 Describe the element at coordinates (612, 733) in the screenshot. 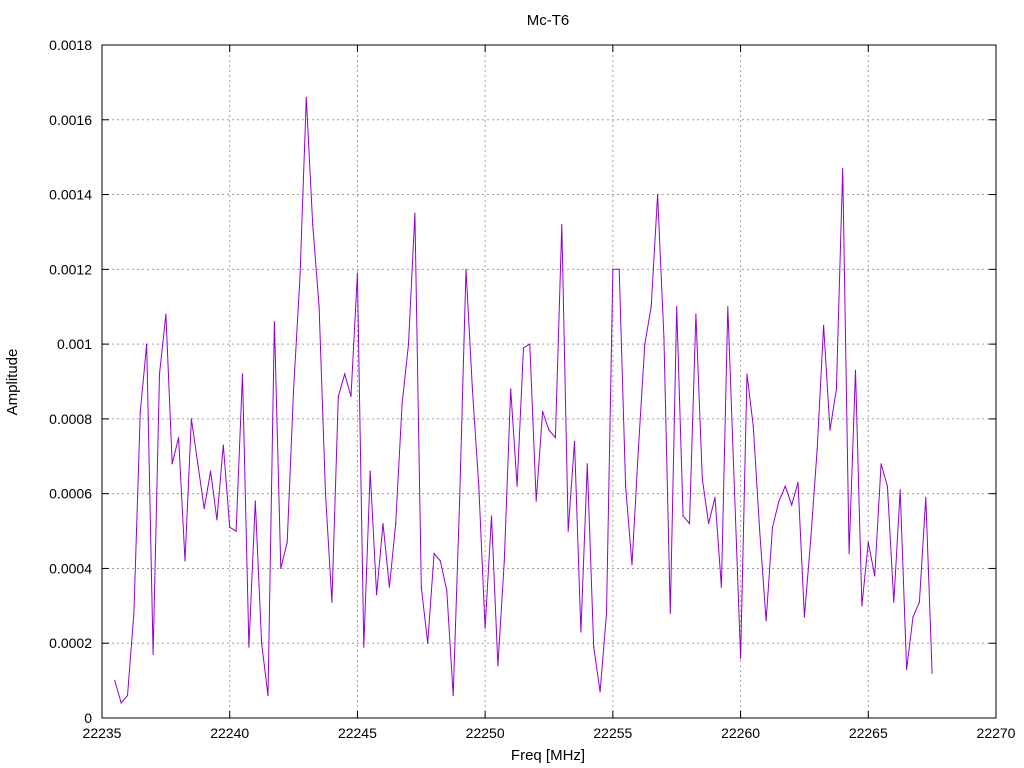

I see `x-tick-label: 22255` at that location.